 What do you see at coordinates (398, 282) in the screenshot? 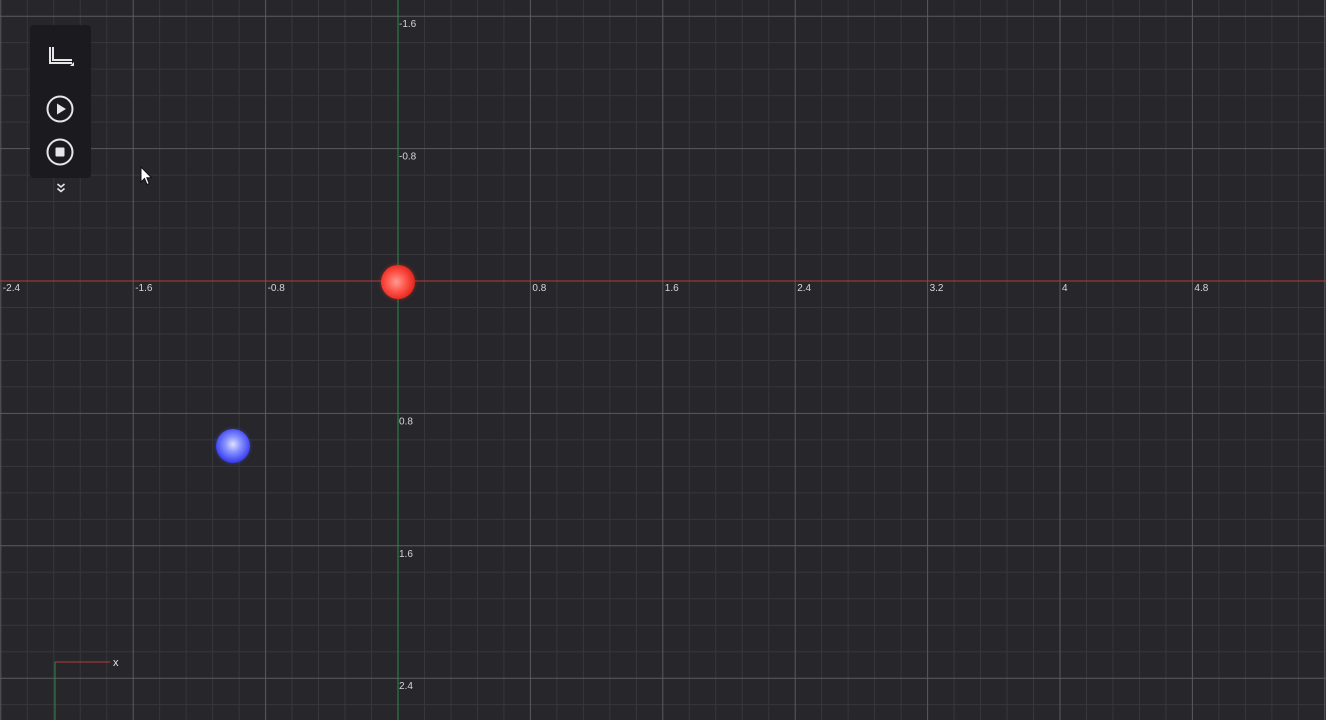
I see `red-particle` at bounding box center [398, 282].